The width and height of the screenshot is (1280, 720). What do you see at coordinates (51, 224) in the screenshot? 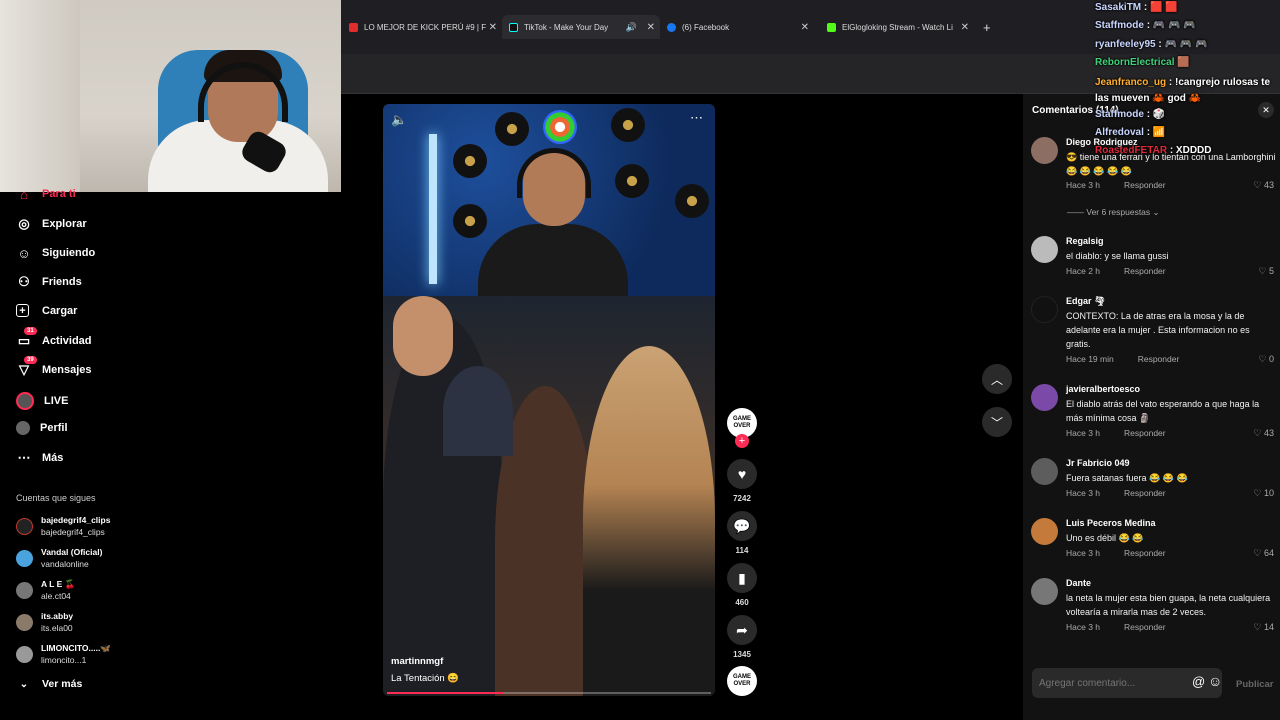
I see `nav-item-explorar: ◎ Explorar` at bounding box center [51, 224].